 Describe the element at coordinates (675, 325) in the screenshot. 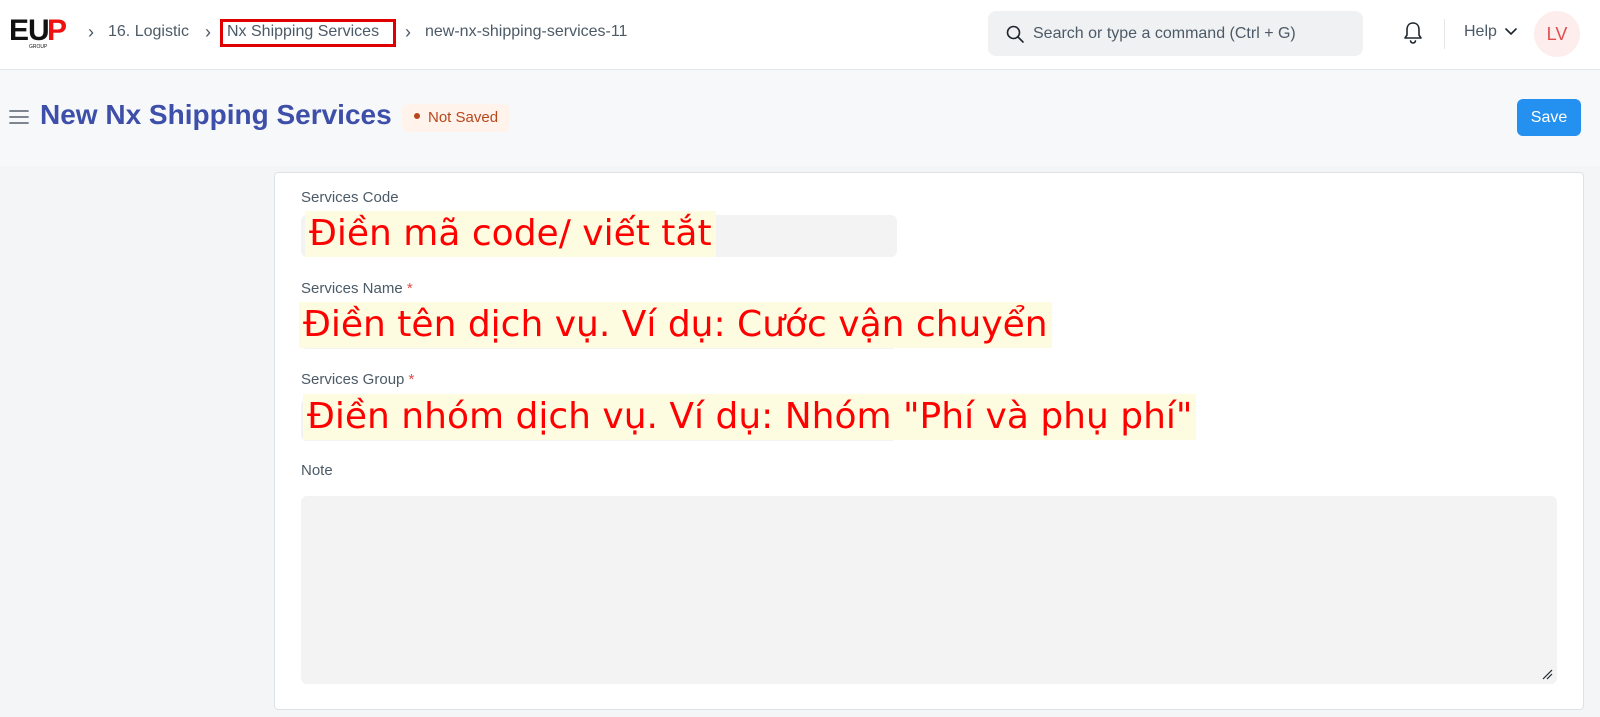

I see `services-name-annotation: Điền tên dịch vụ. Ví dụ: Cước vận chuyển` at that location.